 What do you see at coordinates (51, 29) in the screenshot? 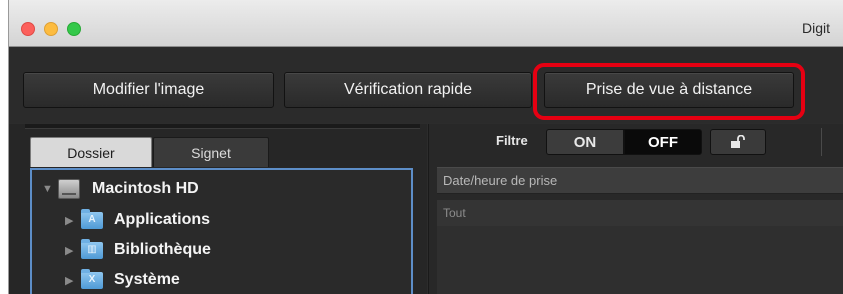
I see `window-minimize-button` at bounding box center [51, 29].